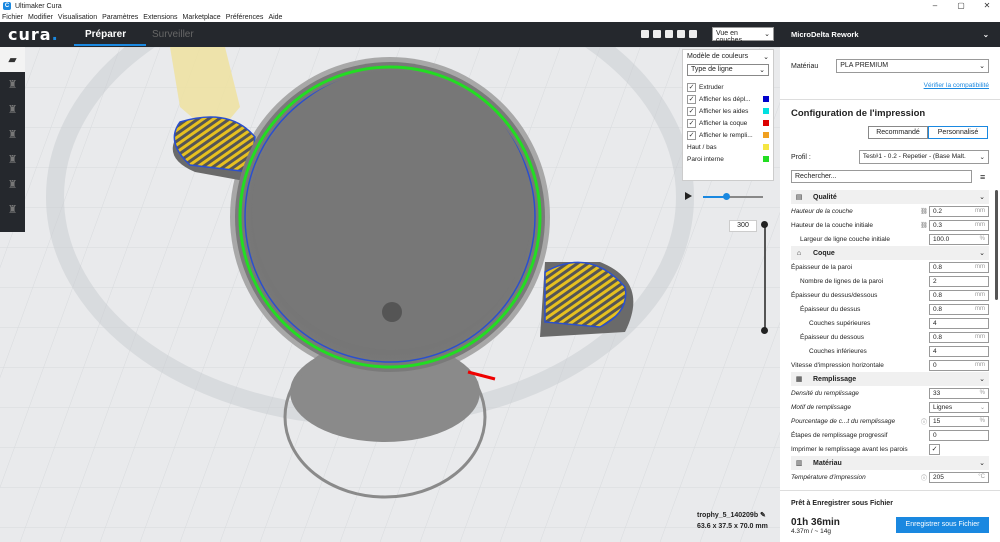 Image resolution: width=1000 pixels, height=542 pixels. What do you see at coordinates (828, 477) in the screenshot?
I see `setting-label: Température d'impression` at bounding box center [828, 477].